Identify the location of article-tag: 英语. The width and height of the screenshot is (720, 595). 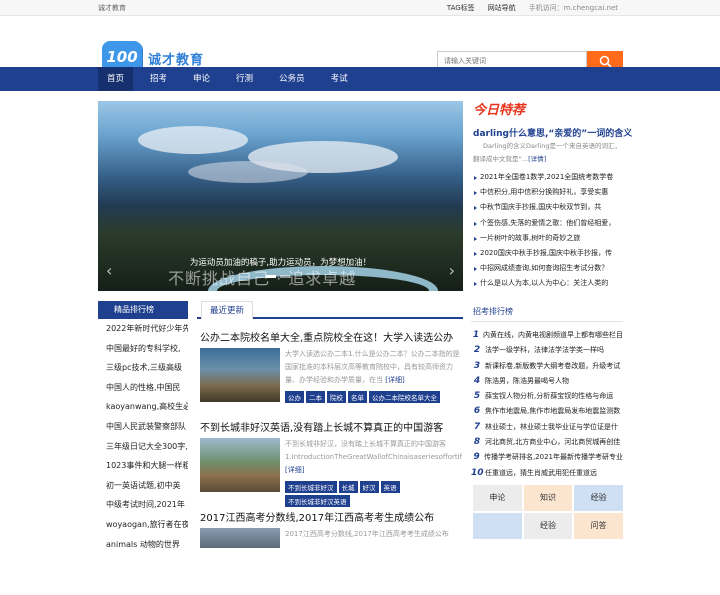
(390, 487).